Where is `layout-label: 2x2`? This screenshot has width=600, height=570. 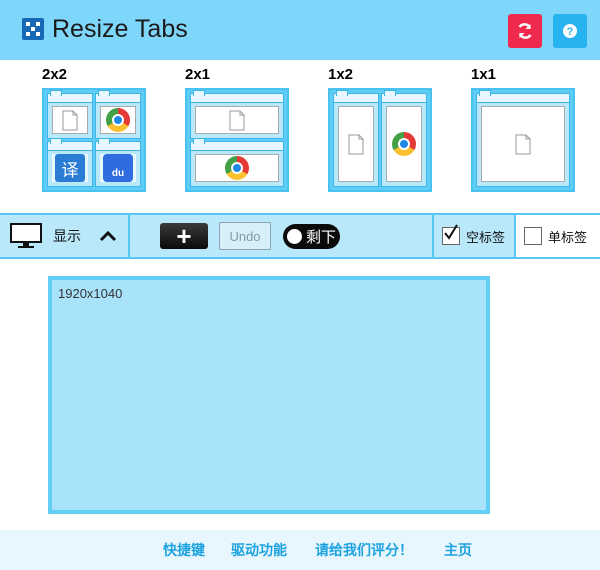
layout-label: 2x2 is located at coordinates (55, 74).